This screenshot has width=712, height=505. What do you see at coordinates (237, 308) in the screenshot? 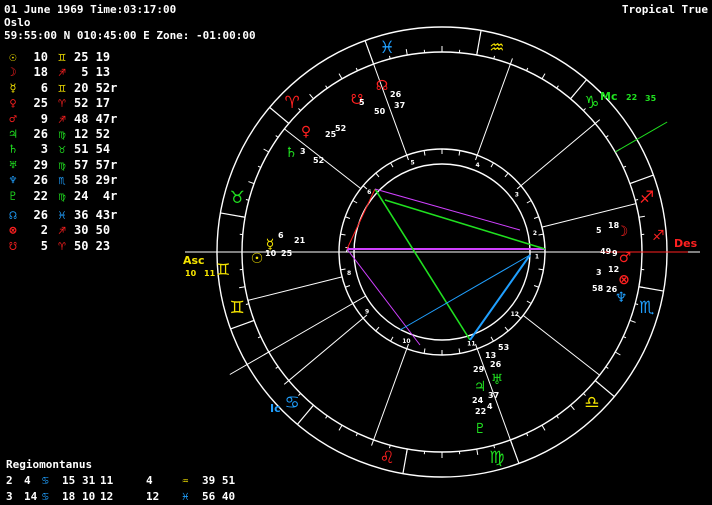
I see `zodiac-sign-icon: ♊` at bounding box center [237, 308].